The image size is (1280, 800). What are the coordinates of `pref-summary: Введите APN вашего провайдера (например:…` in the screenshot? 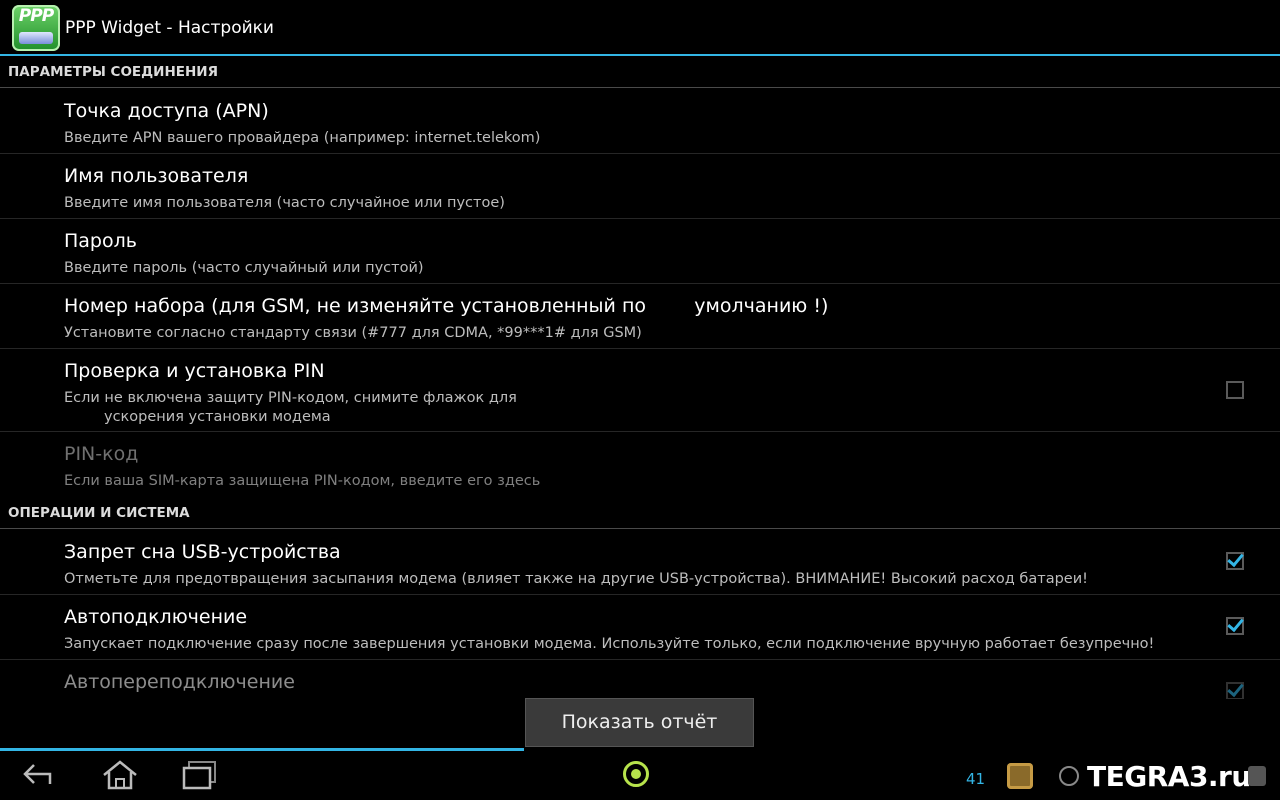 It's located at (302, 138).